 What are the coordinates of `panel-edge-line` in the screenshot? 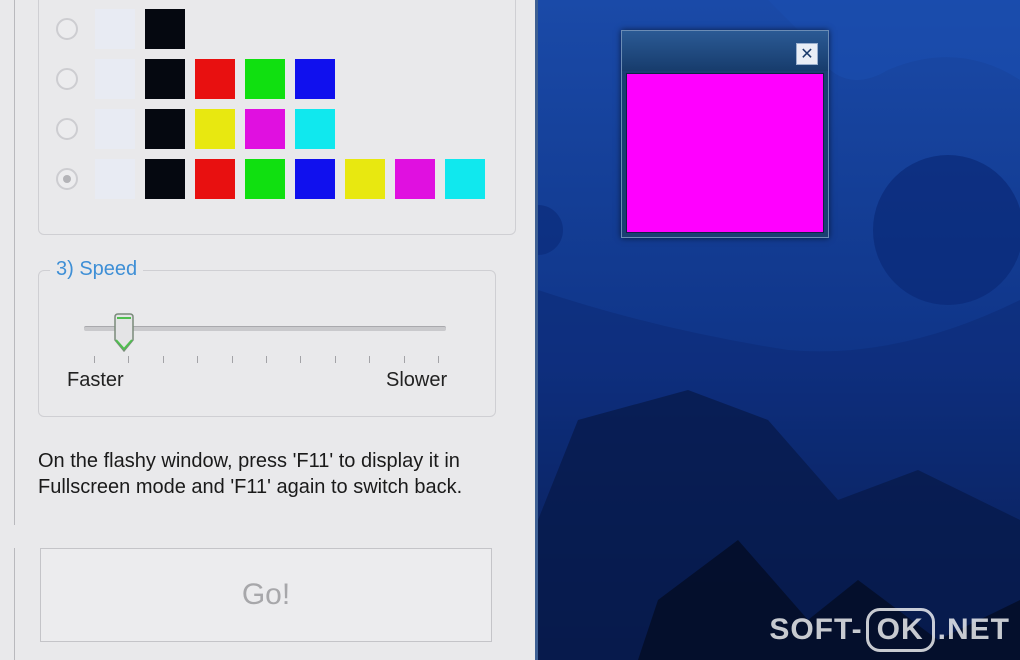 It's located at (14, 262).